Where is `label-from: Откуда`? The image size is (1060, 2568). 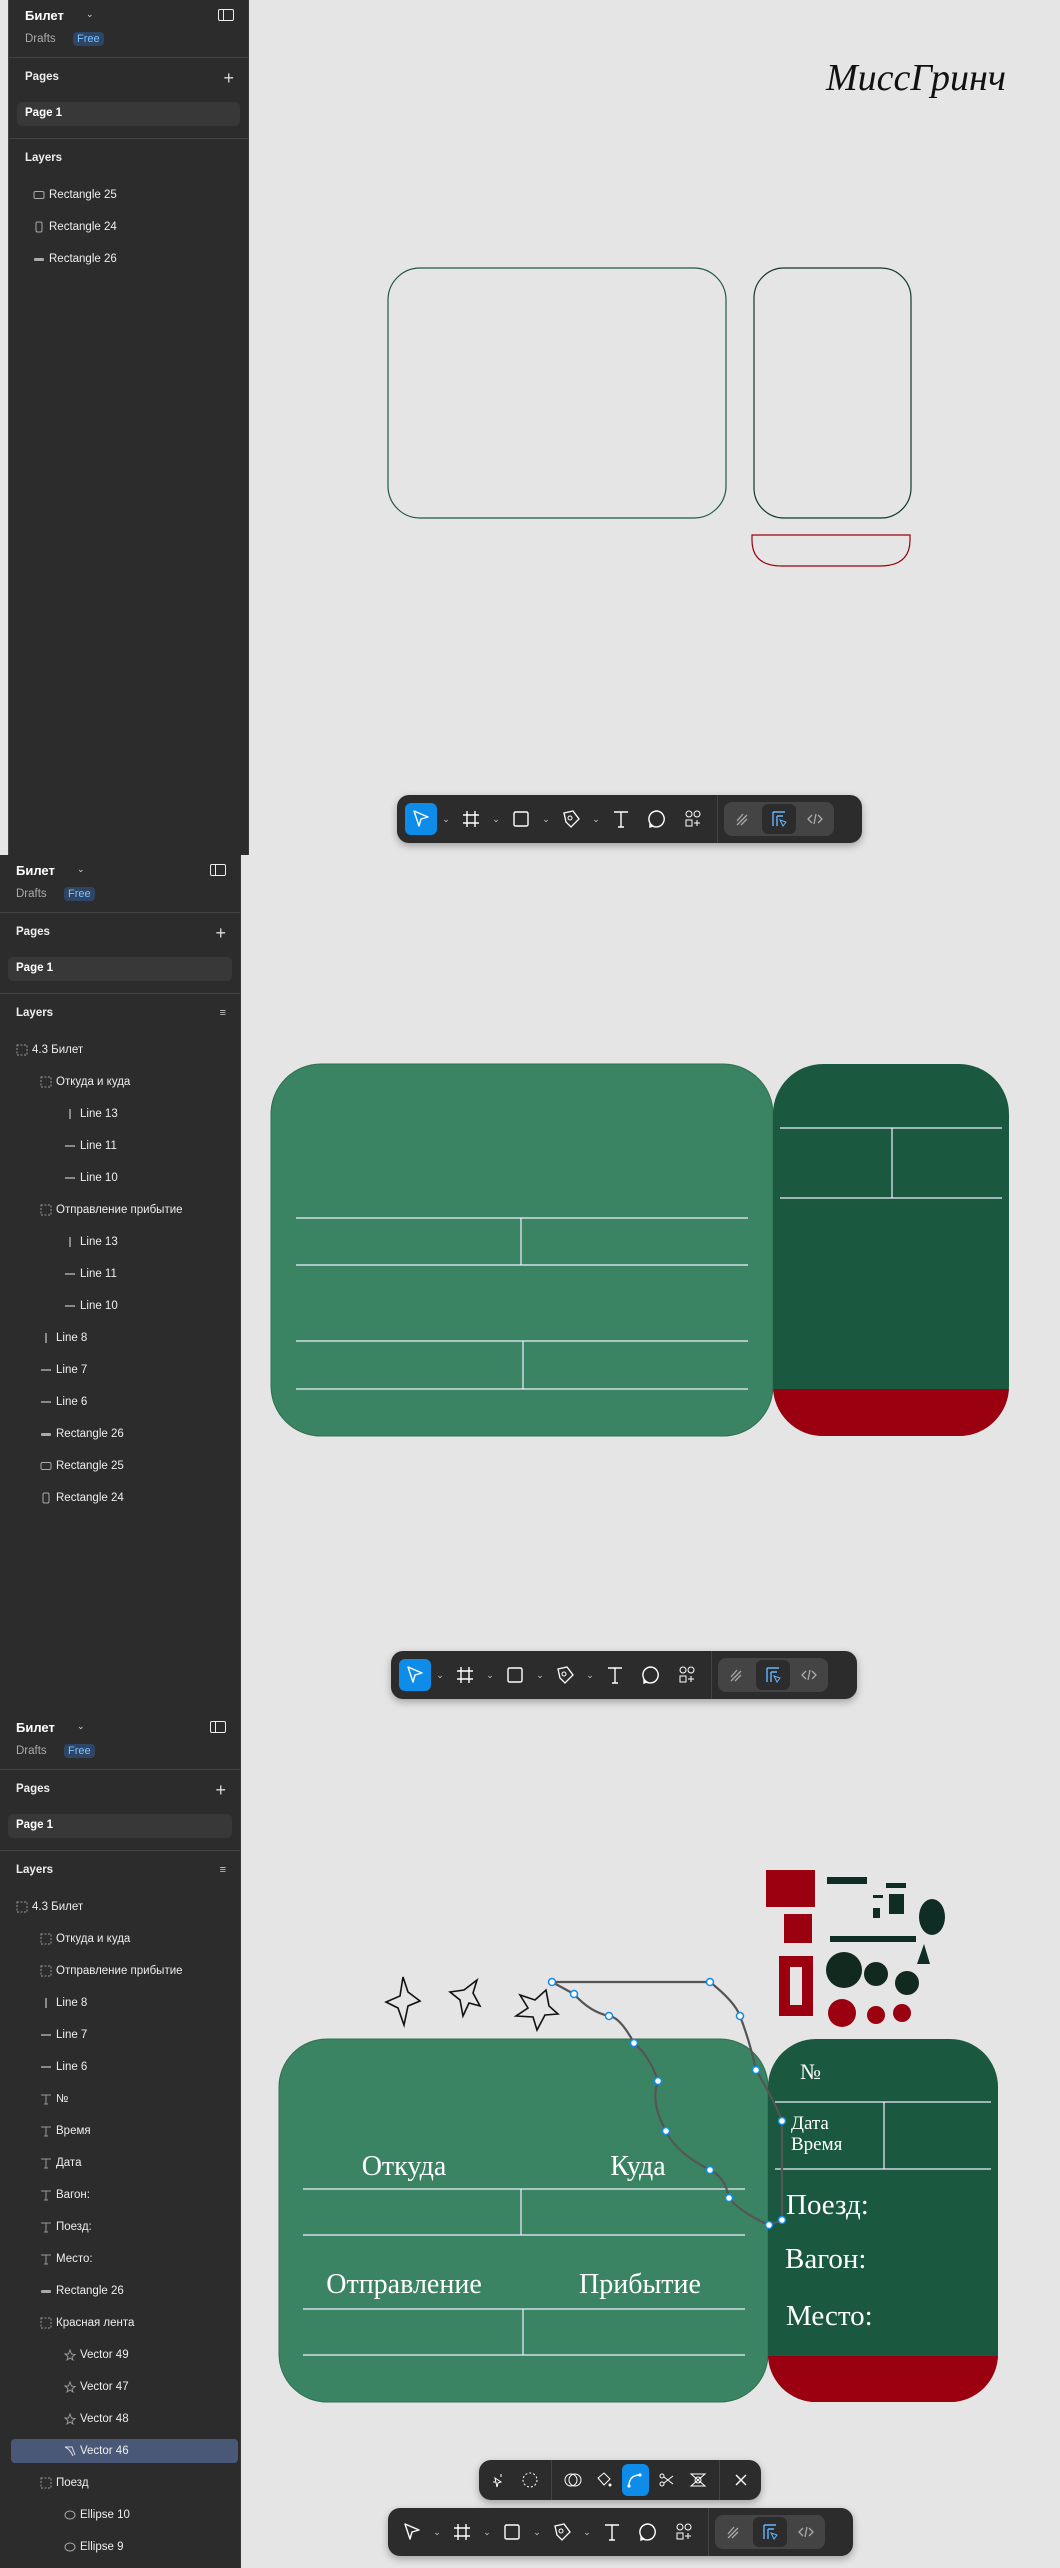
label-from: Откуда is located at coordinates (404, 2166).